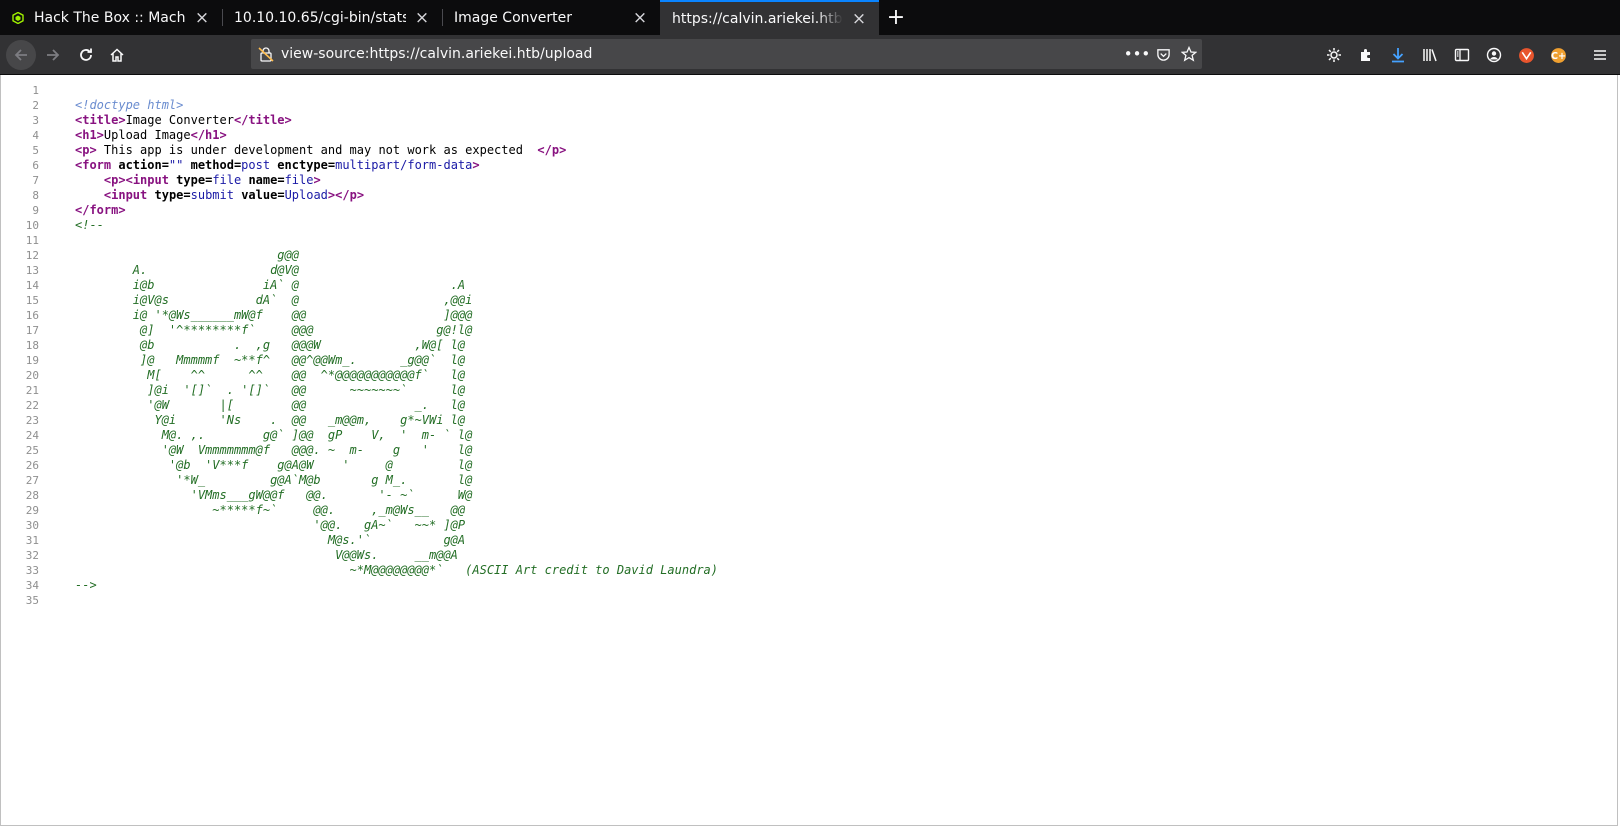  I want to click on line-number: 12, so click(32, 255).